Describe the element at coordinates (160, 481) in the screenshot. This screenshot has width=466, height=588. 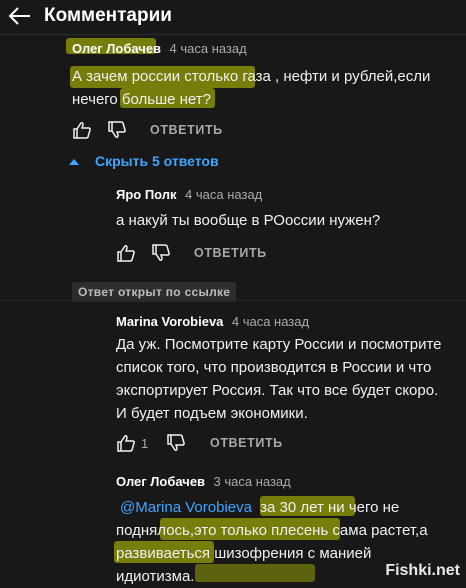
I see `reply-author: Олег Лобачев` at that location.